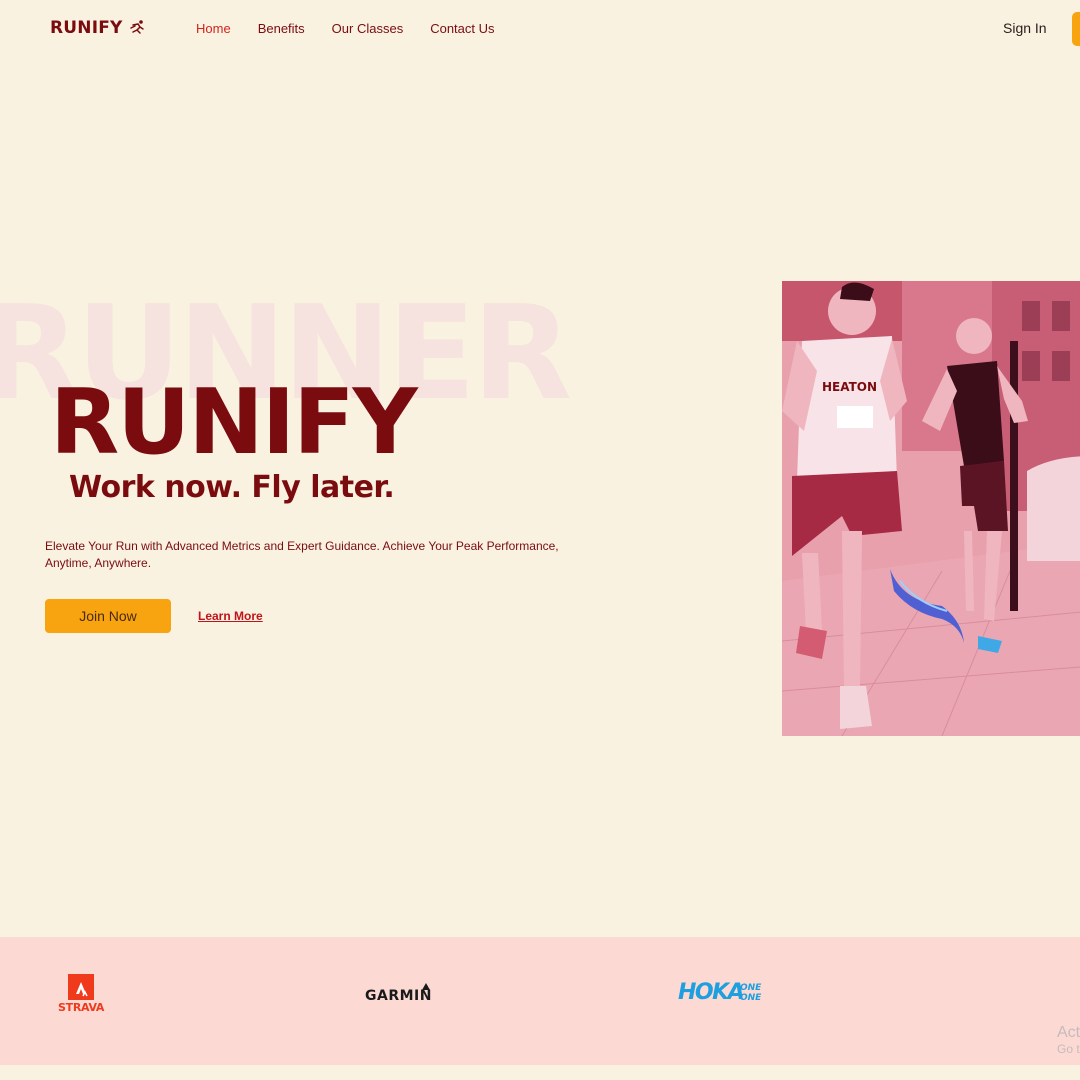  Describe the element at coordinates (108, 616) in the screenshot. I see `join-now-button: Join Now` at that location.